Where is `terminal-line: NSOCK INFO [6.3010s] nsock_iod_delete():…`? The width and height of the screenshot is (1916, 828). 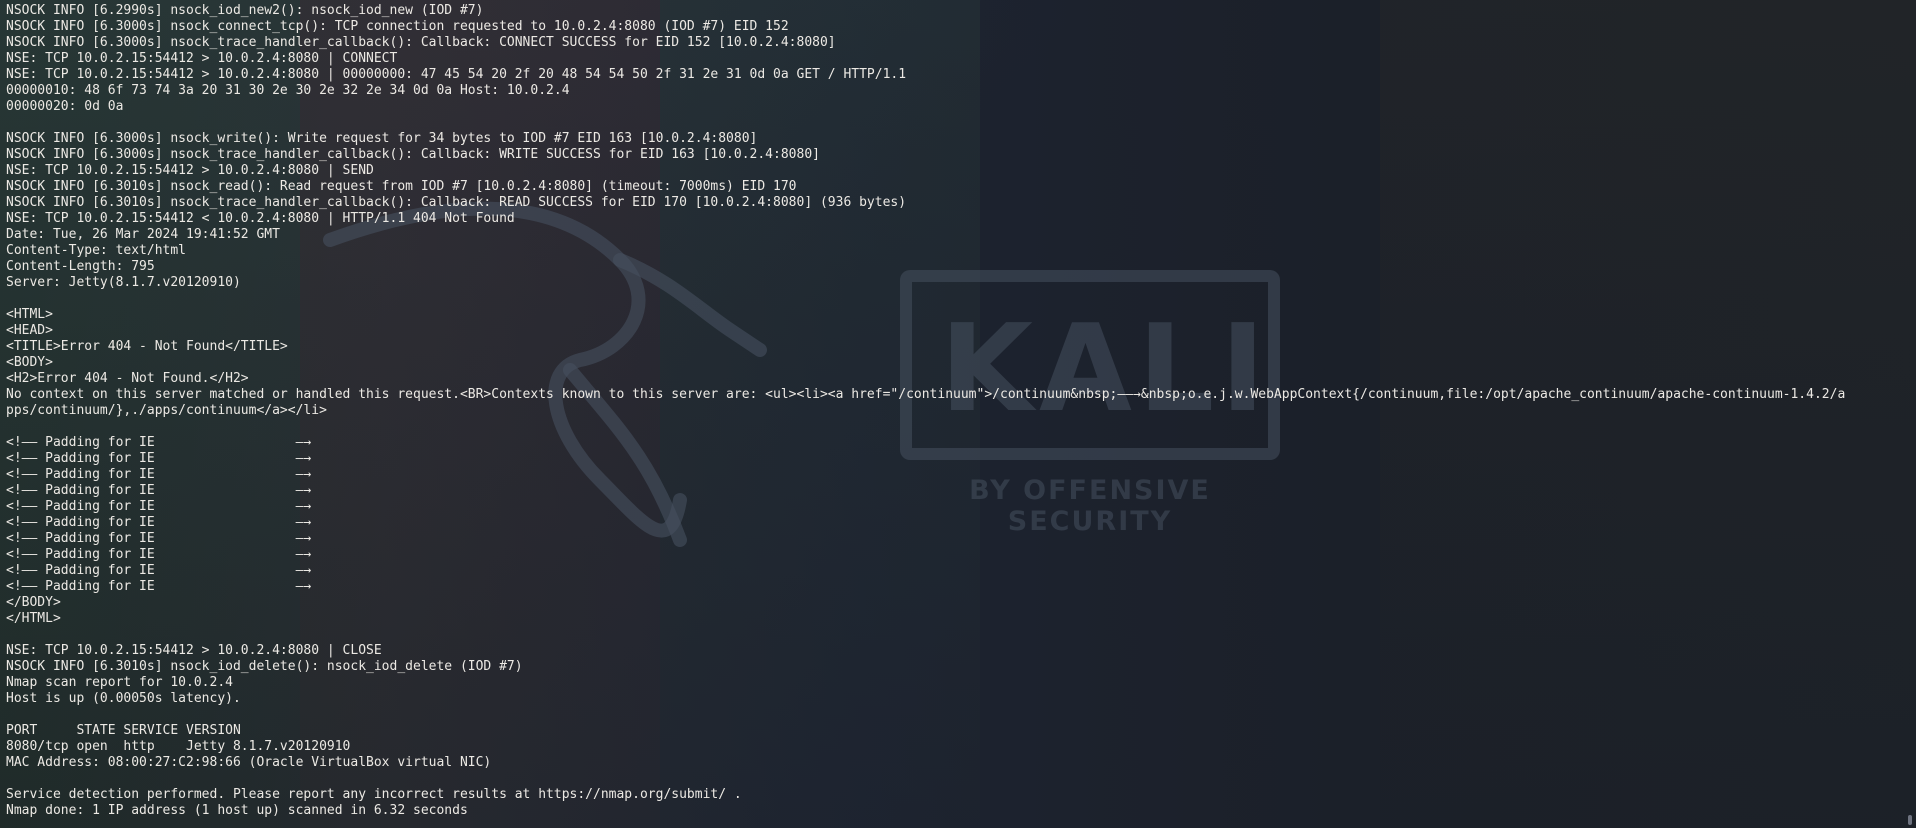 terminal-line: NSOCK INFO [6.3010s] nsock_iod_delete():… is located at coordinates (264, 666).